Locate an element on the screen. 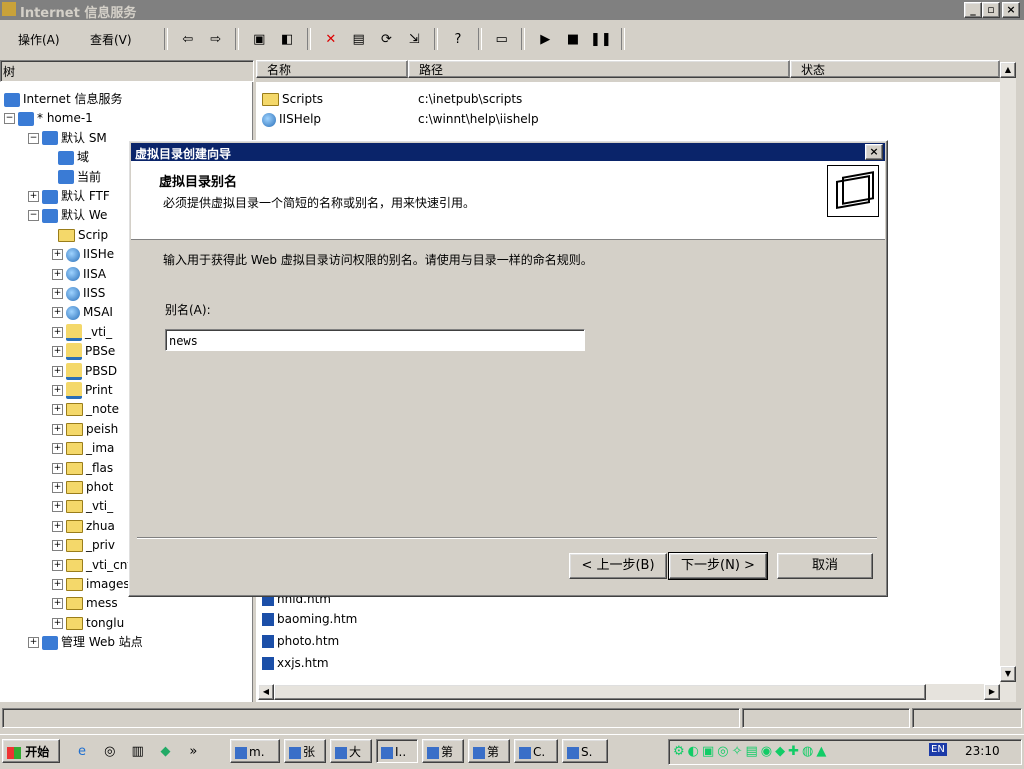 The height and width of the screenshot is (769, 1024). media-icon: ◆ is located at coordinates (165, 752).